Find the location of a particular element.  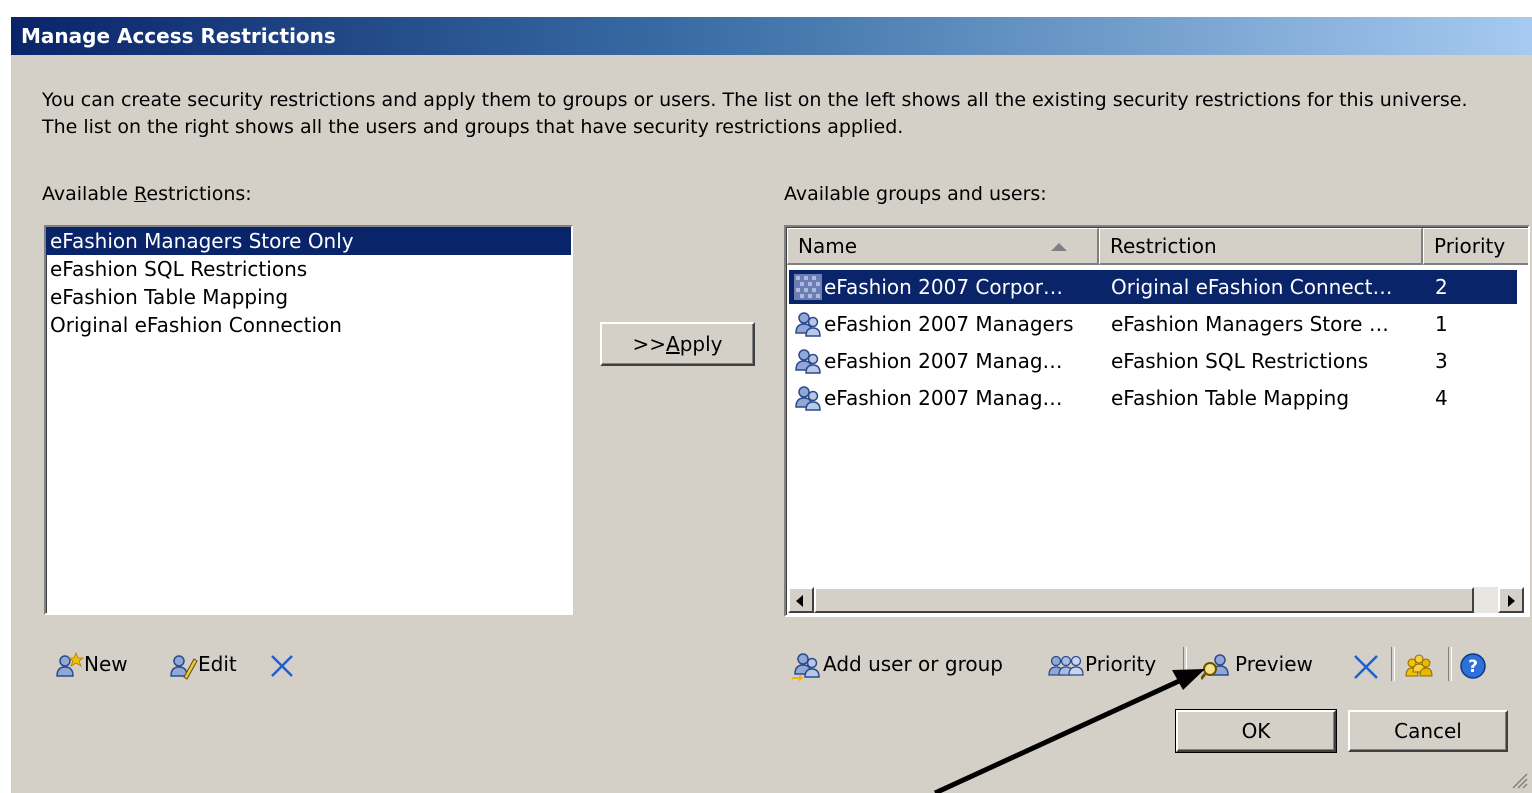

dialog-title: Manage Access Restrictions is located at coordinates (771, 36).